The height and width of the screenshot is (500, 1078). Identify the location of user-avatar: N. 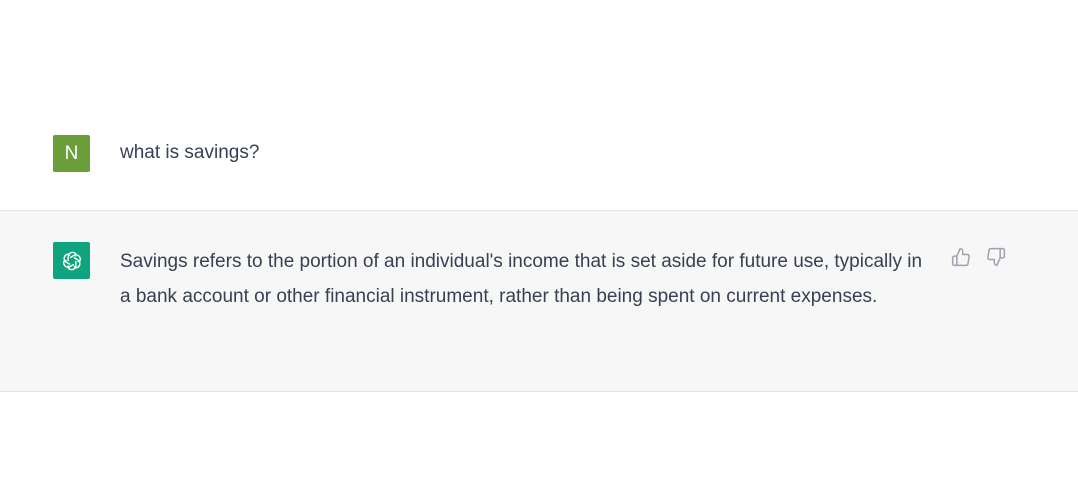
(71, 153).